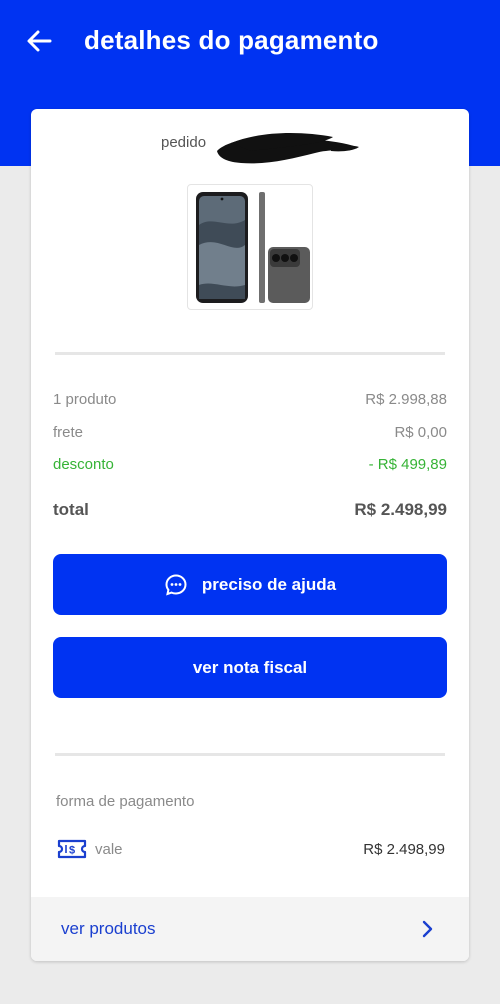  Describe the element at coordinates (250, 432) in the screenshot. I see `summary-shipping-row: frete R$ 0,00` at that location.